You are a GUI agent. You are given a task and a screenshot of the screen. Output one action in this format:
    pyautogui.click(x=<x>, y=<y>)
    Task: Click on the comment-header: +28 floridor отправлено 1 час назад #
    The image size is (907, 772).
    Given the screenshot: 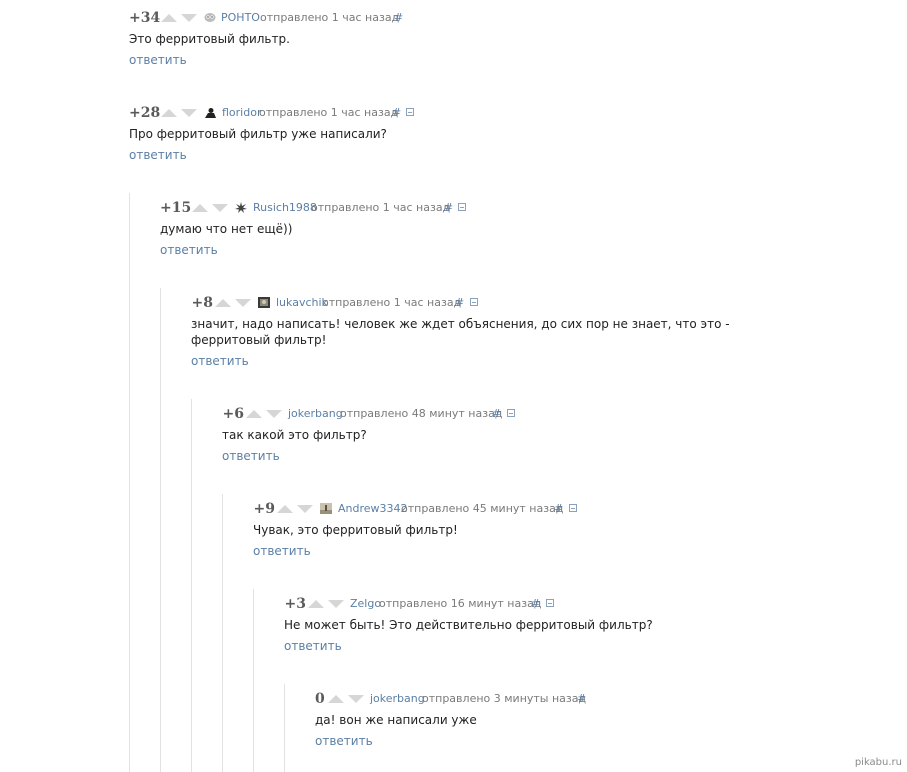 What is the action you would take?
    pyautogui.click(x=271, y=113)
    